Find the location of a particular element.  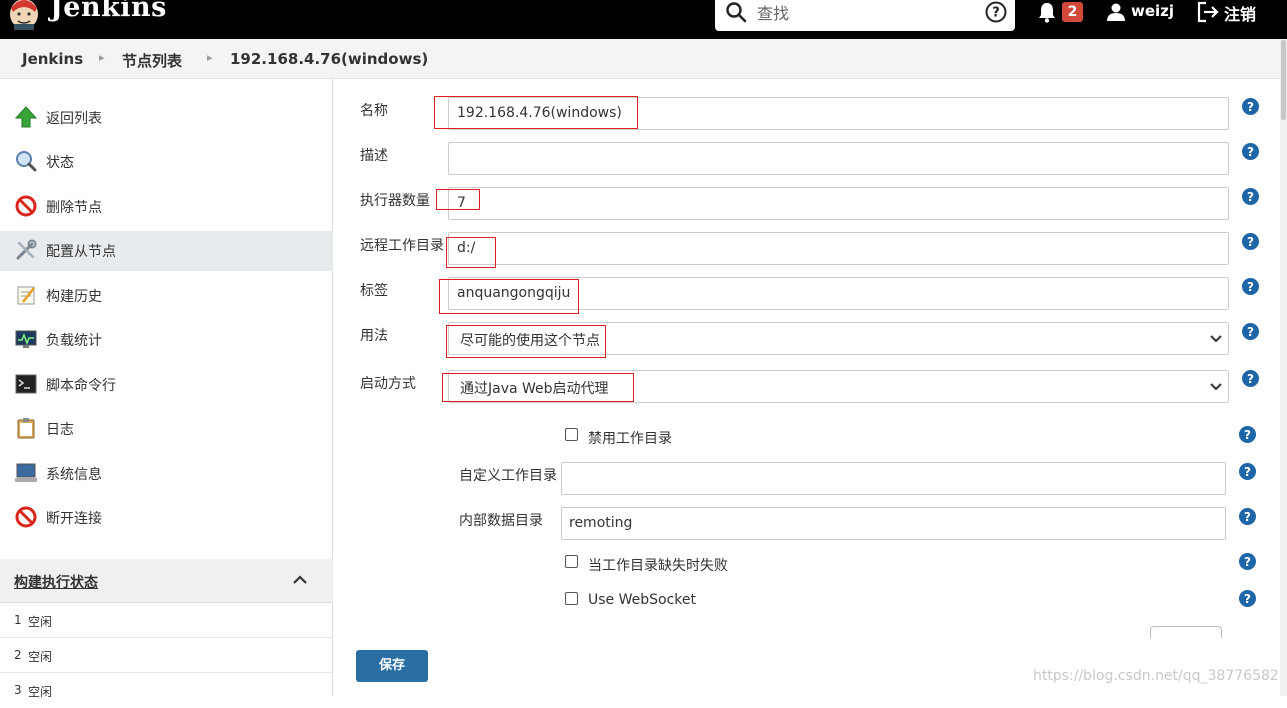

sidebar-item-label: 负载统计 is located at coordinates (74, 341).